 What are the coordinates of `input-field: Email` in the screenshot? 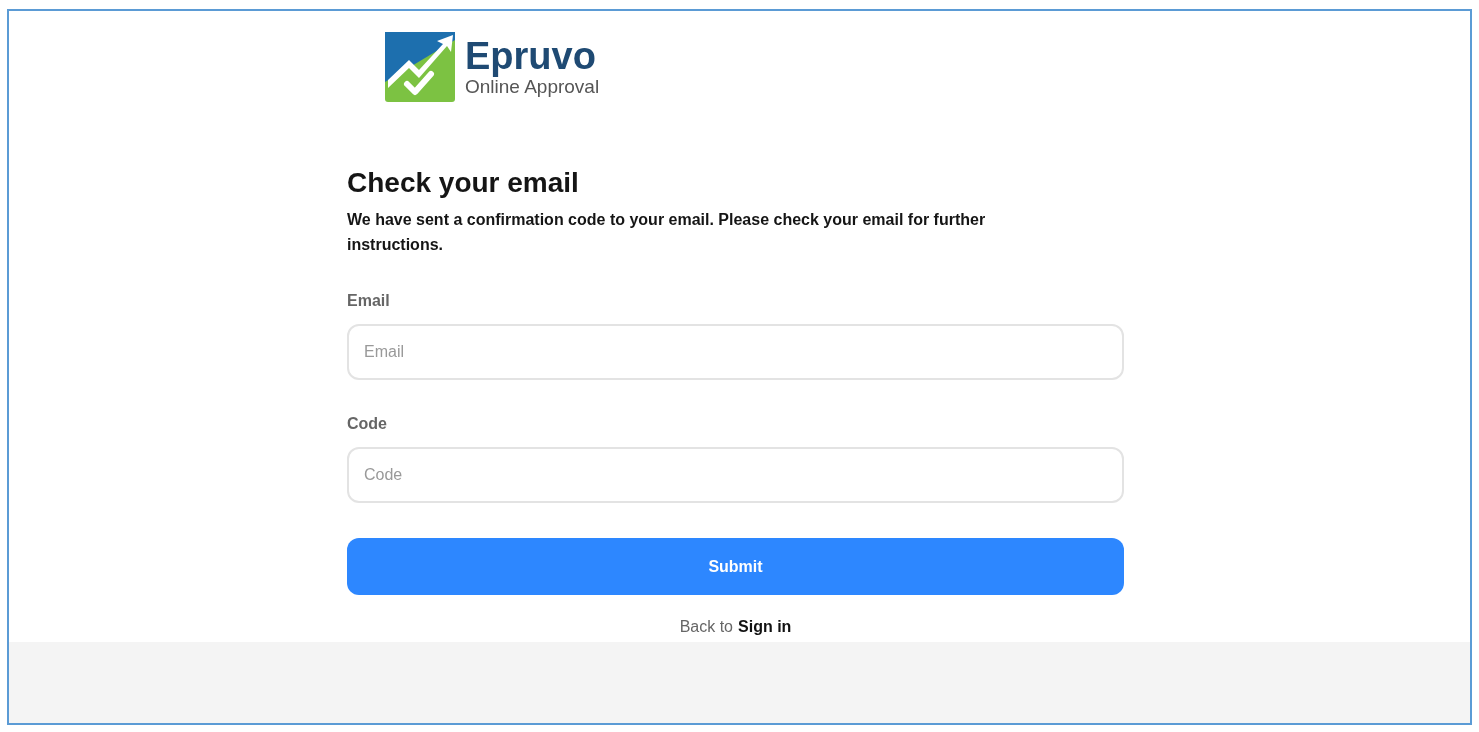 It's located at (735, 352).